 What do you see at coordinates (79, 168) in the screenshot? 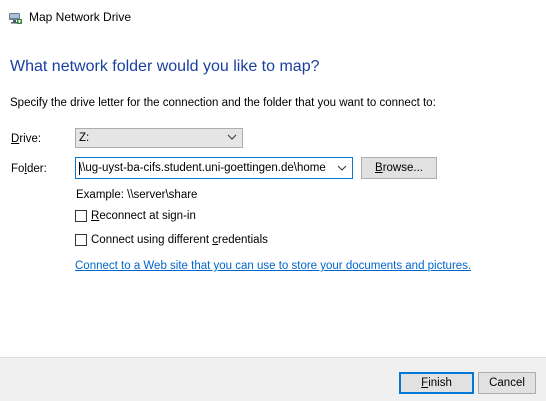
I see `text-cursor` at bounding box center [79, 168].